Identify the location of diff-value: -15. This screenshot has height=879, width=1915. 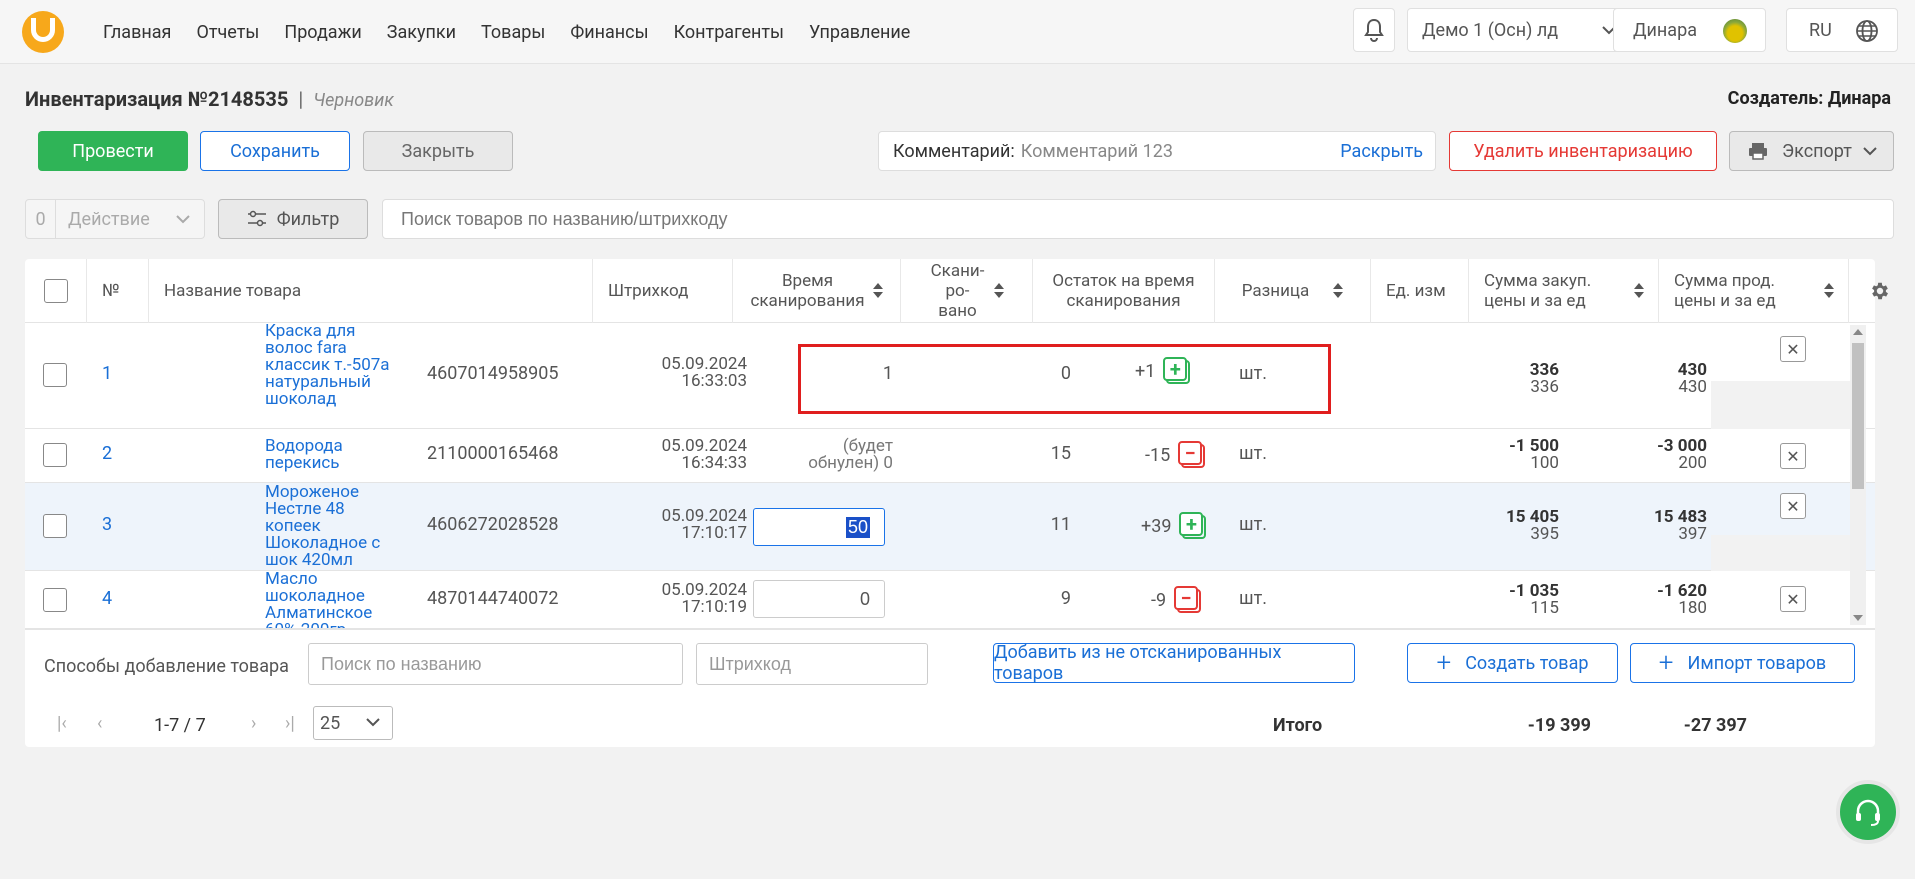
(1158, 455).